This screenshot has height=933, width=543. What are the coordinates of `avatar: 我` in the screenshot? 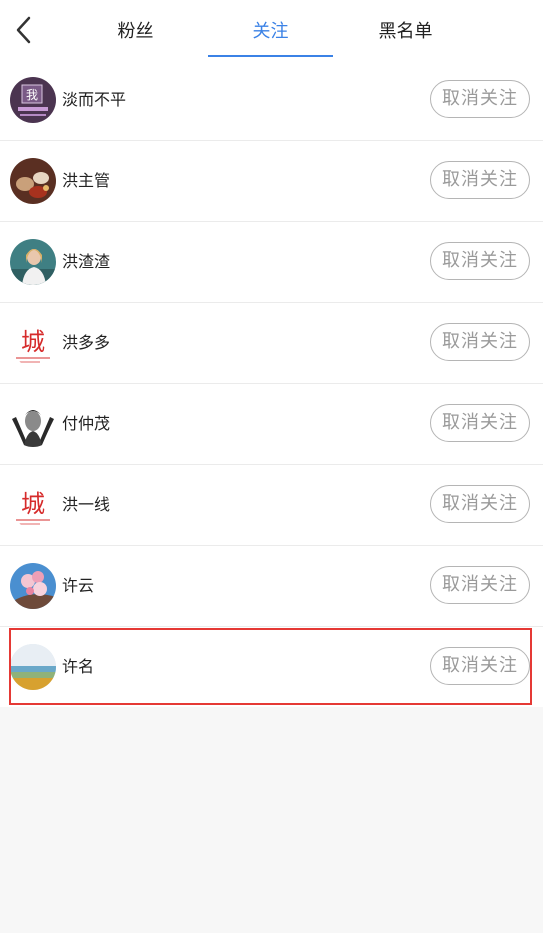 It's located at (33, 100).